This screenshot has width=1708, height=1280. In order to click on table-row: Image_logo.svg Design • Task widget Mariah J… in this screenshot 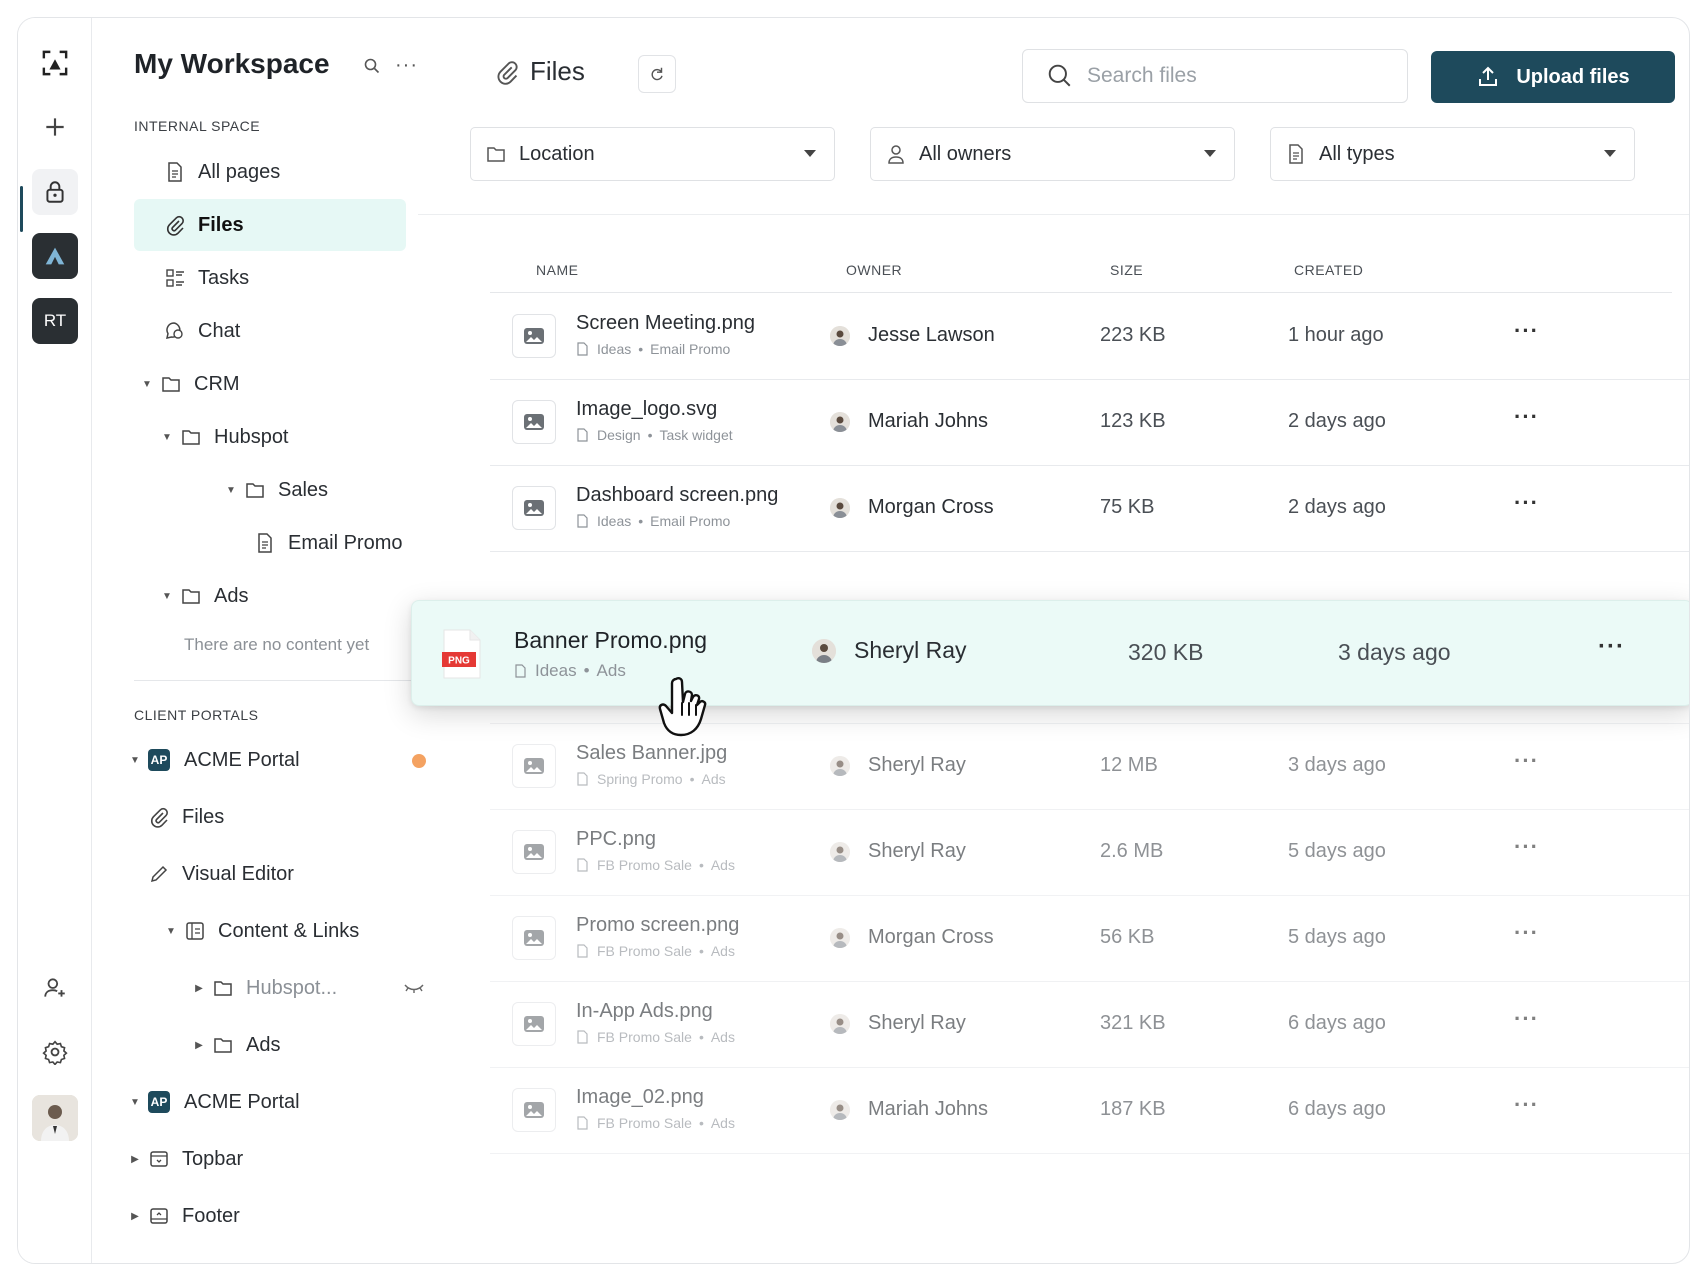, I will do `click(1089, 423)`.